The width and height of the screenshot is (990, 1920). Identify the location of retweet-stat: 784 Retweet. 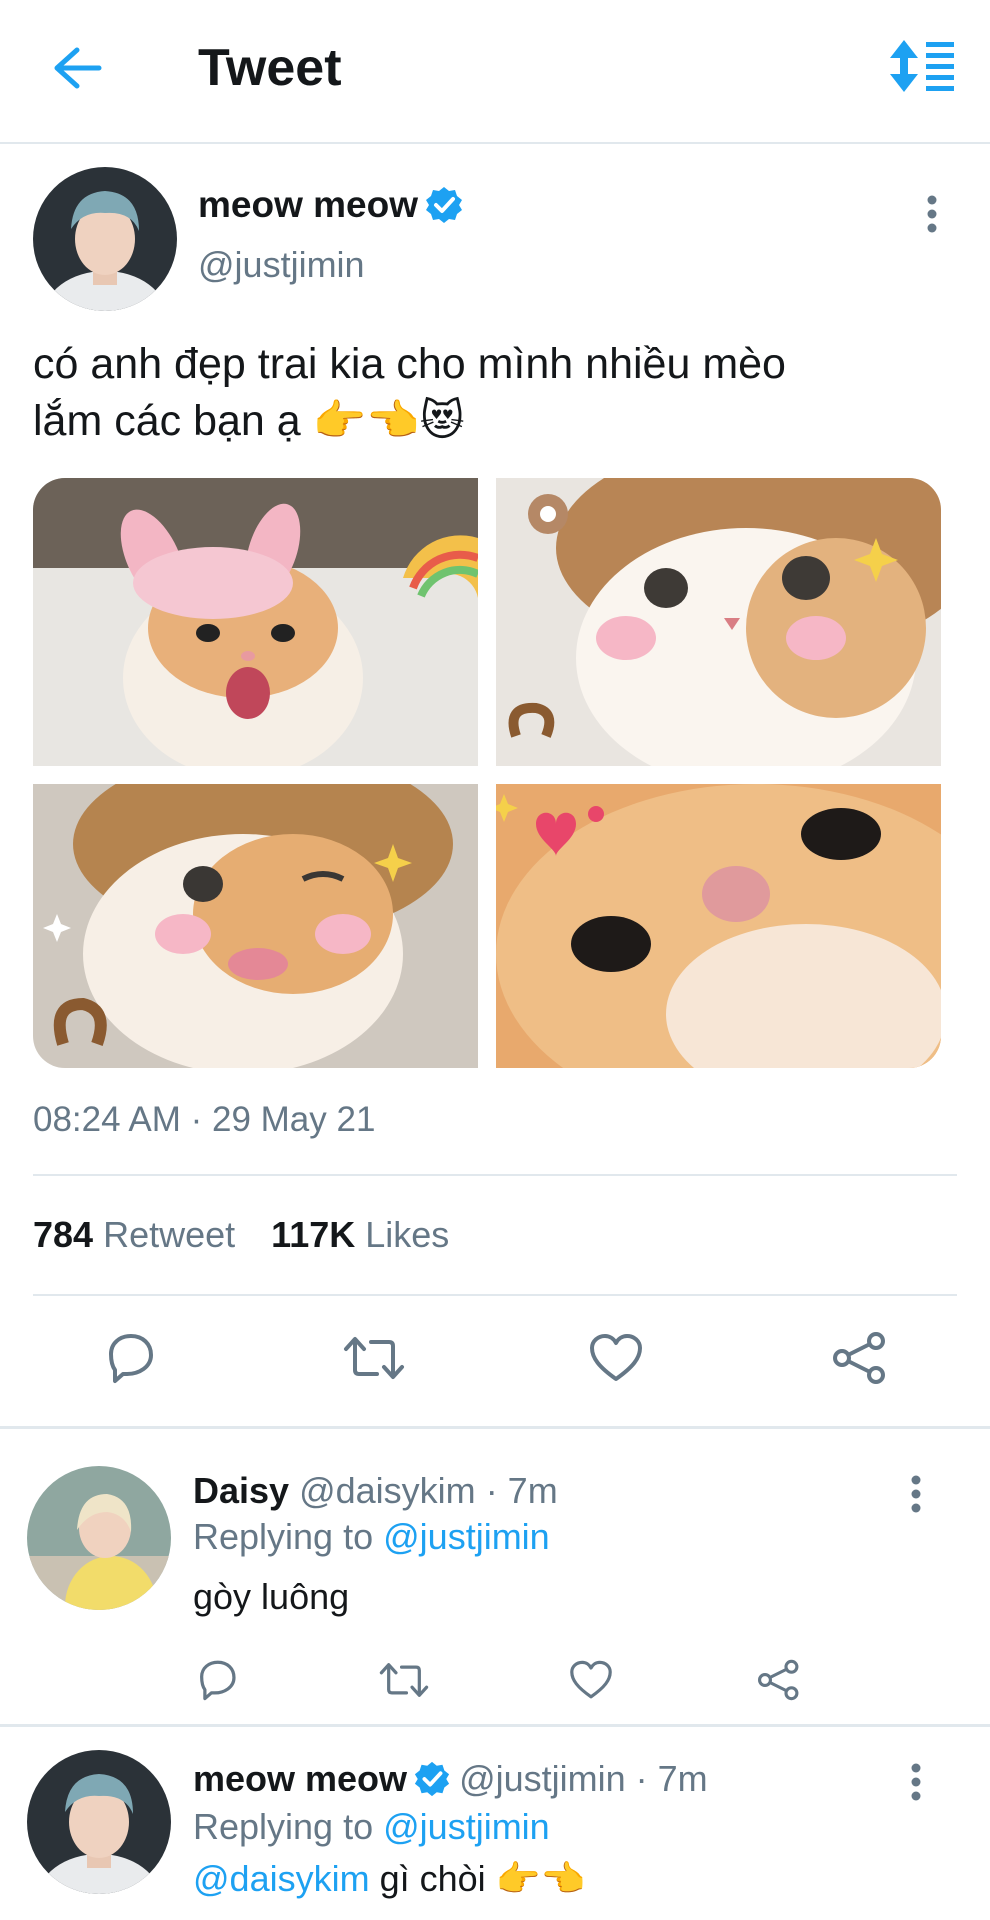
(134, 1235).